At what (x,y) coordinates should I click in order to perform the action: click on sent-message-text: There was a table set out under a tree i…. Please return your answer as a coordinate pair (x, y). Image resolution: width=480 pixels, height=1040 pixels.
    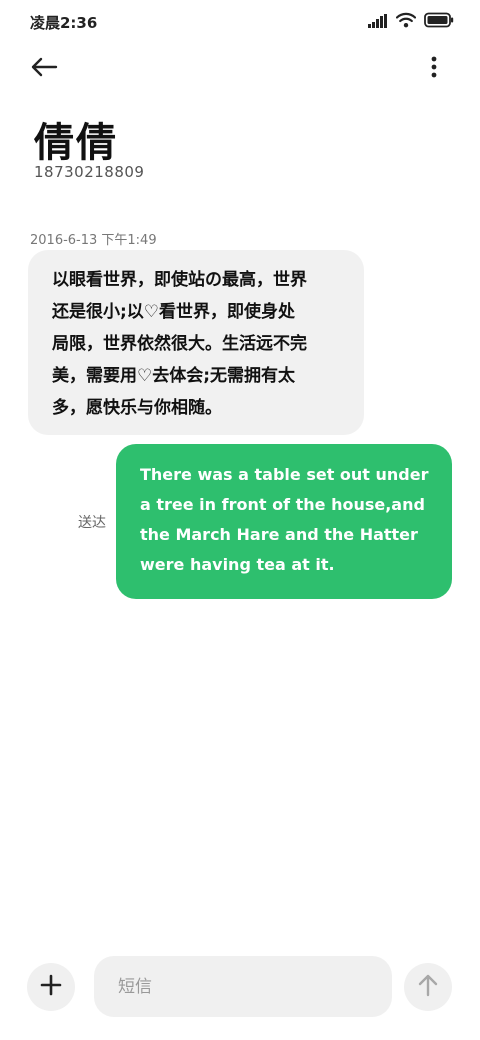
    Looking at the image, I should click on (284, 519).